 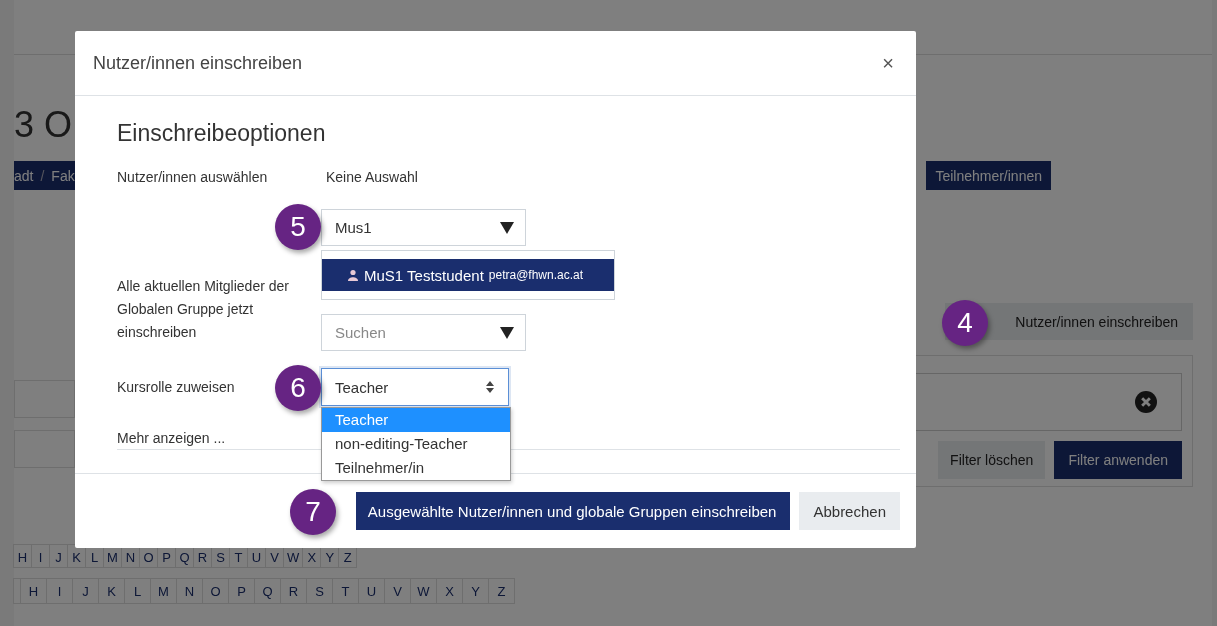 What do you see at coordinates (215, 591) in the screenshot?
I see `letter-link: O` at bounding box center [215, 591].